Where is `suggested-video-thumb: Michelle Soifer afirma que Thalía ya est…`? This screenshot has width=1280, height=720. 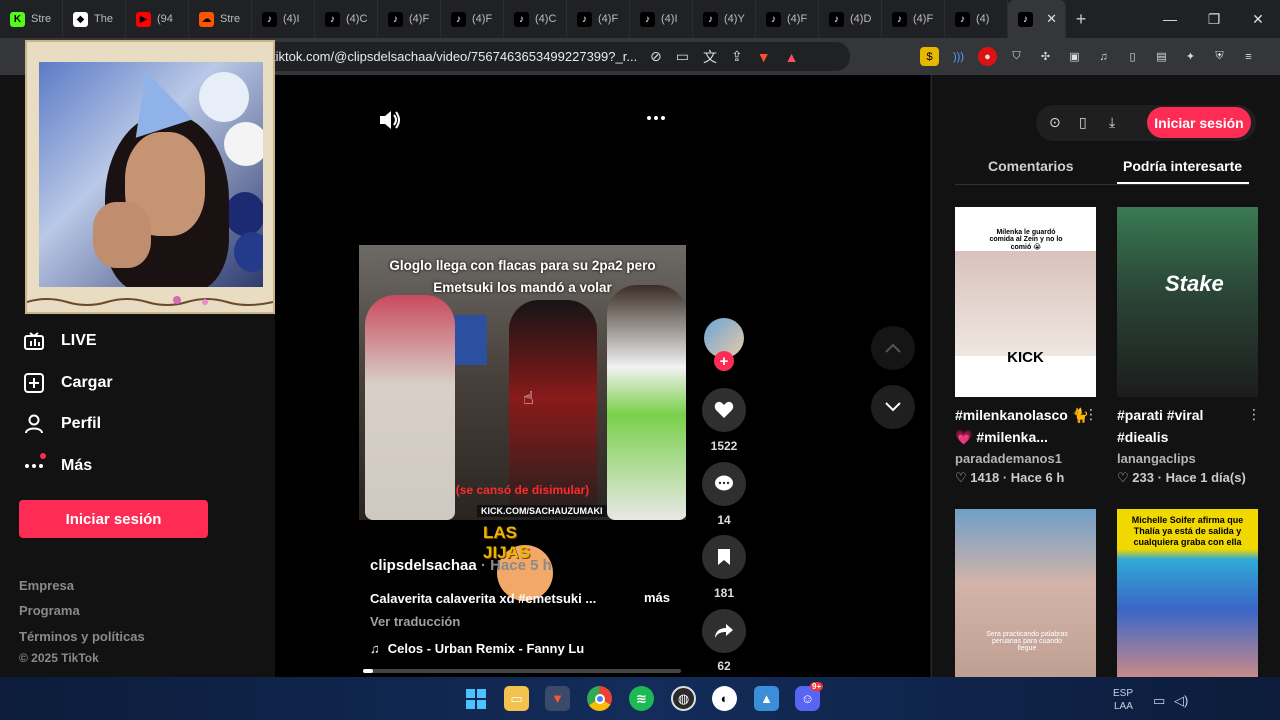 suggested-video-thumb: Michelle Soifer afirma que Thalía ya est… is located at coordinates (1187, 593).